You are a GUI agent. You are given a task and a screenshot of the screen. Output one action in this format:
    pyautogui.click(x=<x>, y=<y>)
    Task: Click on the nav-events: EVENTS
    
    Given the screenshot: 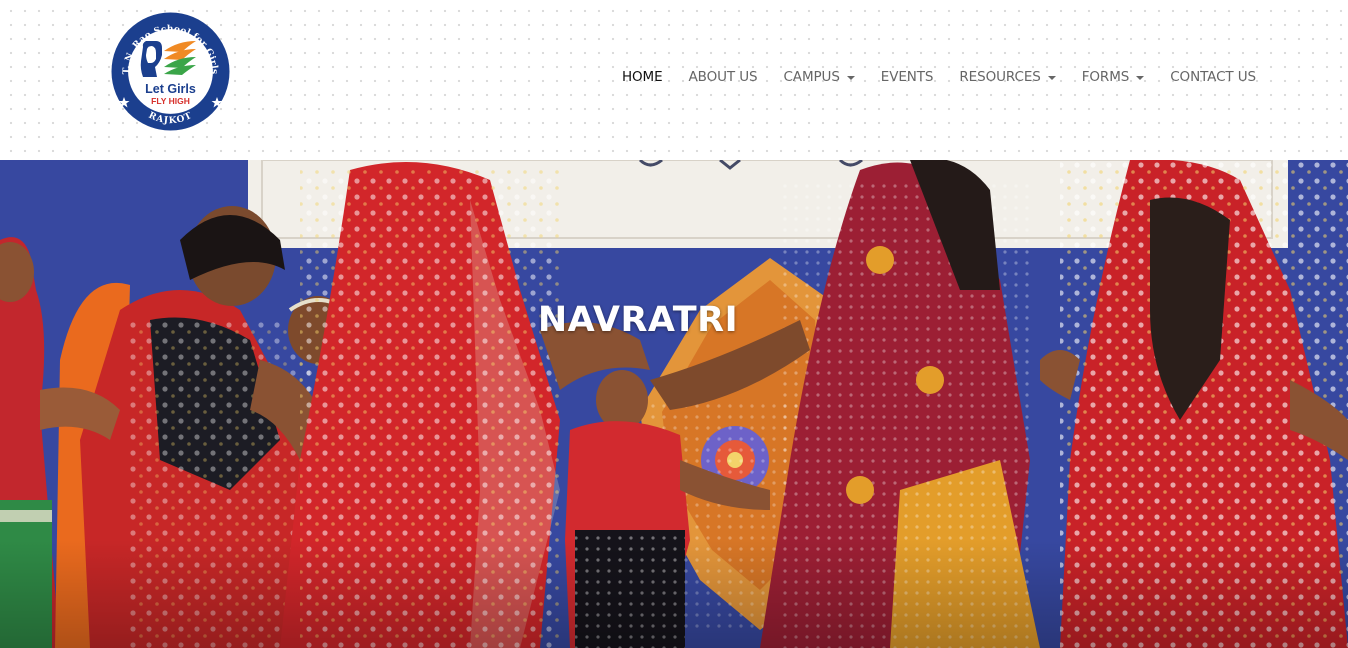 What is the action you would take?
    pyautogui.click(x=907, y=77)
    